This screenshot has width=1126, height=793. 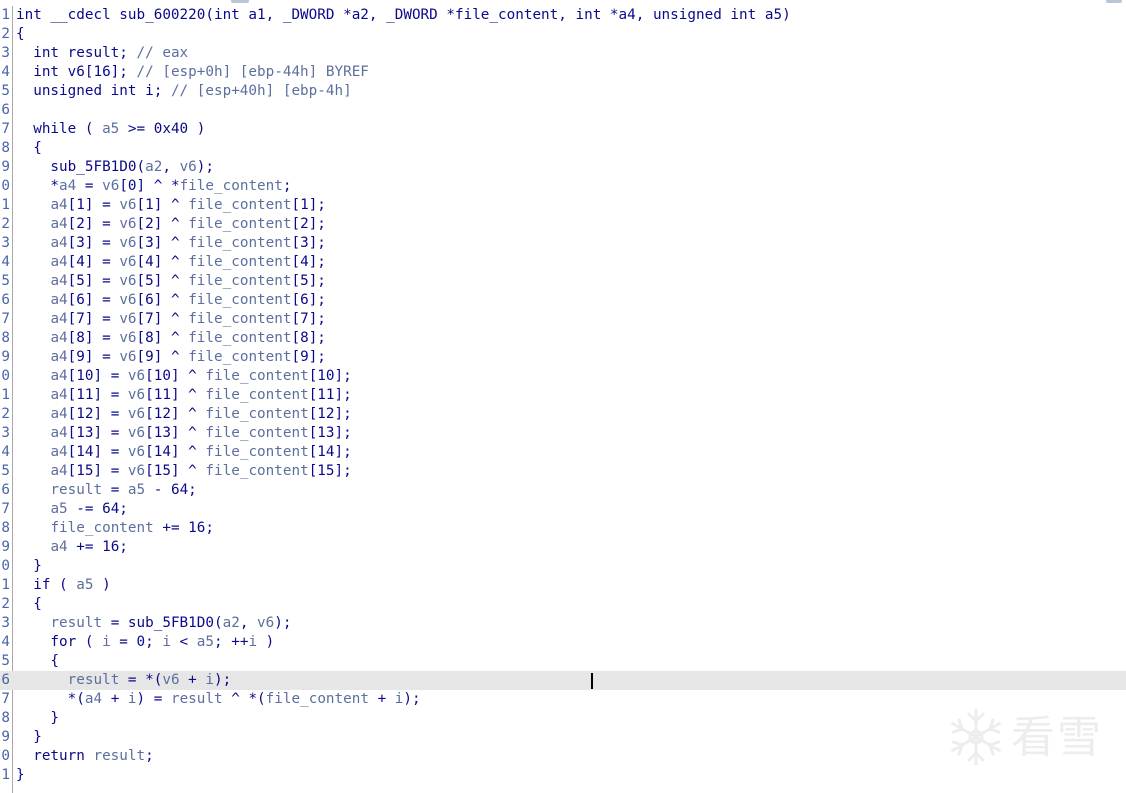 I want to click on code-line: 6 a4[6] = v6[6] ^ file_content[6];, so click(x=563, y=300).